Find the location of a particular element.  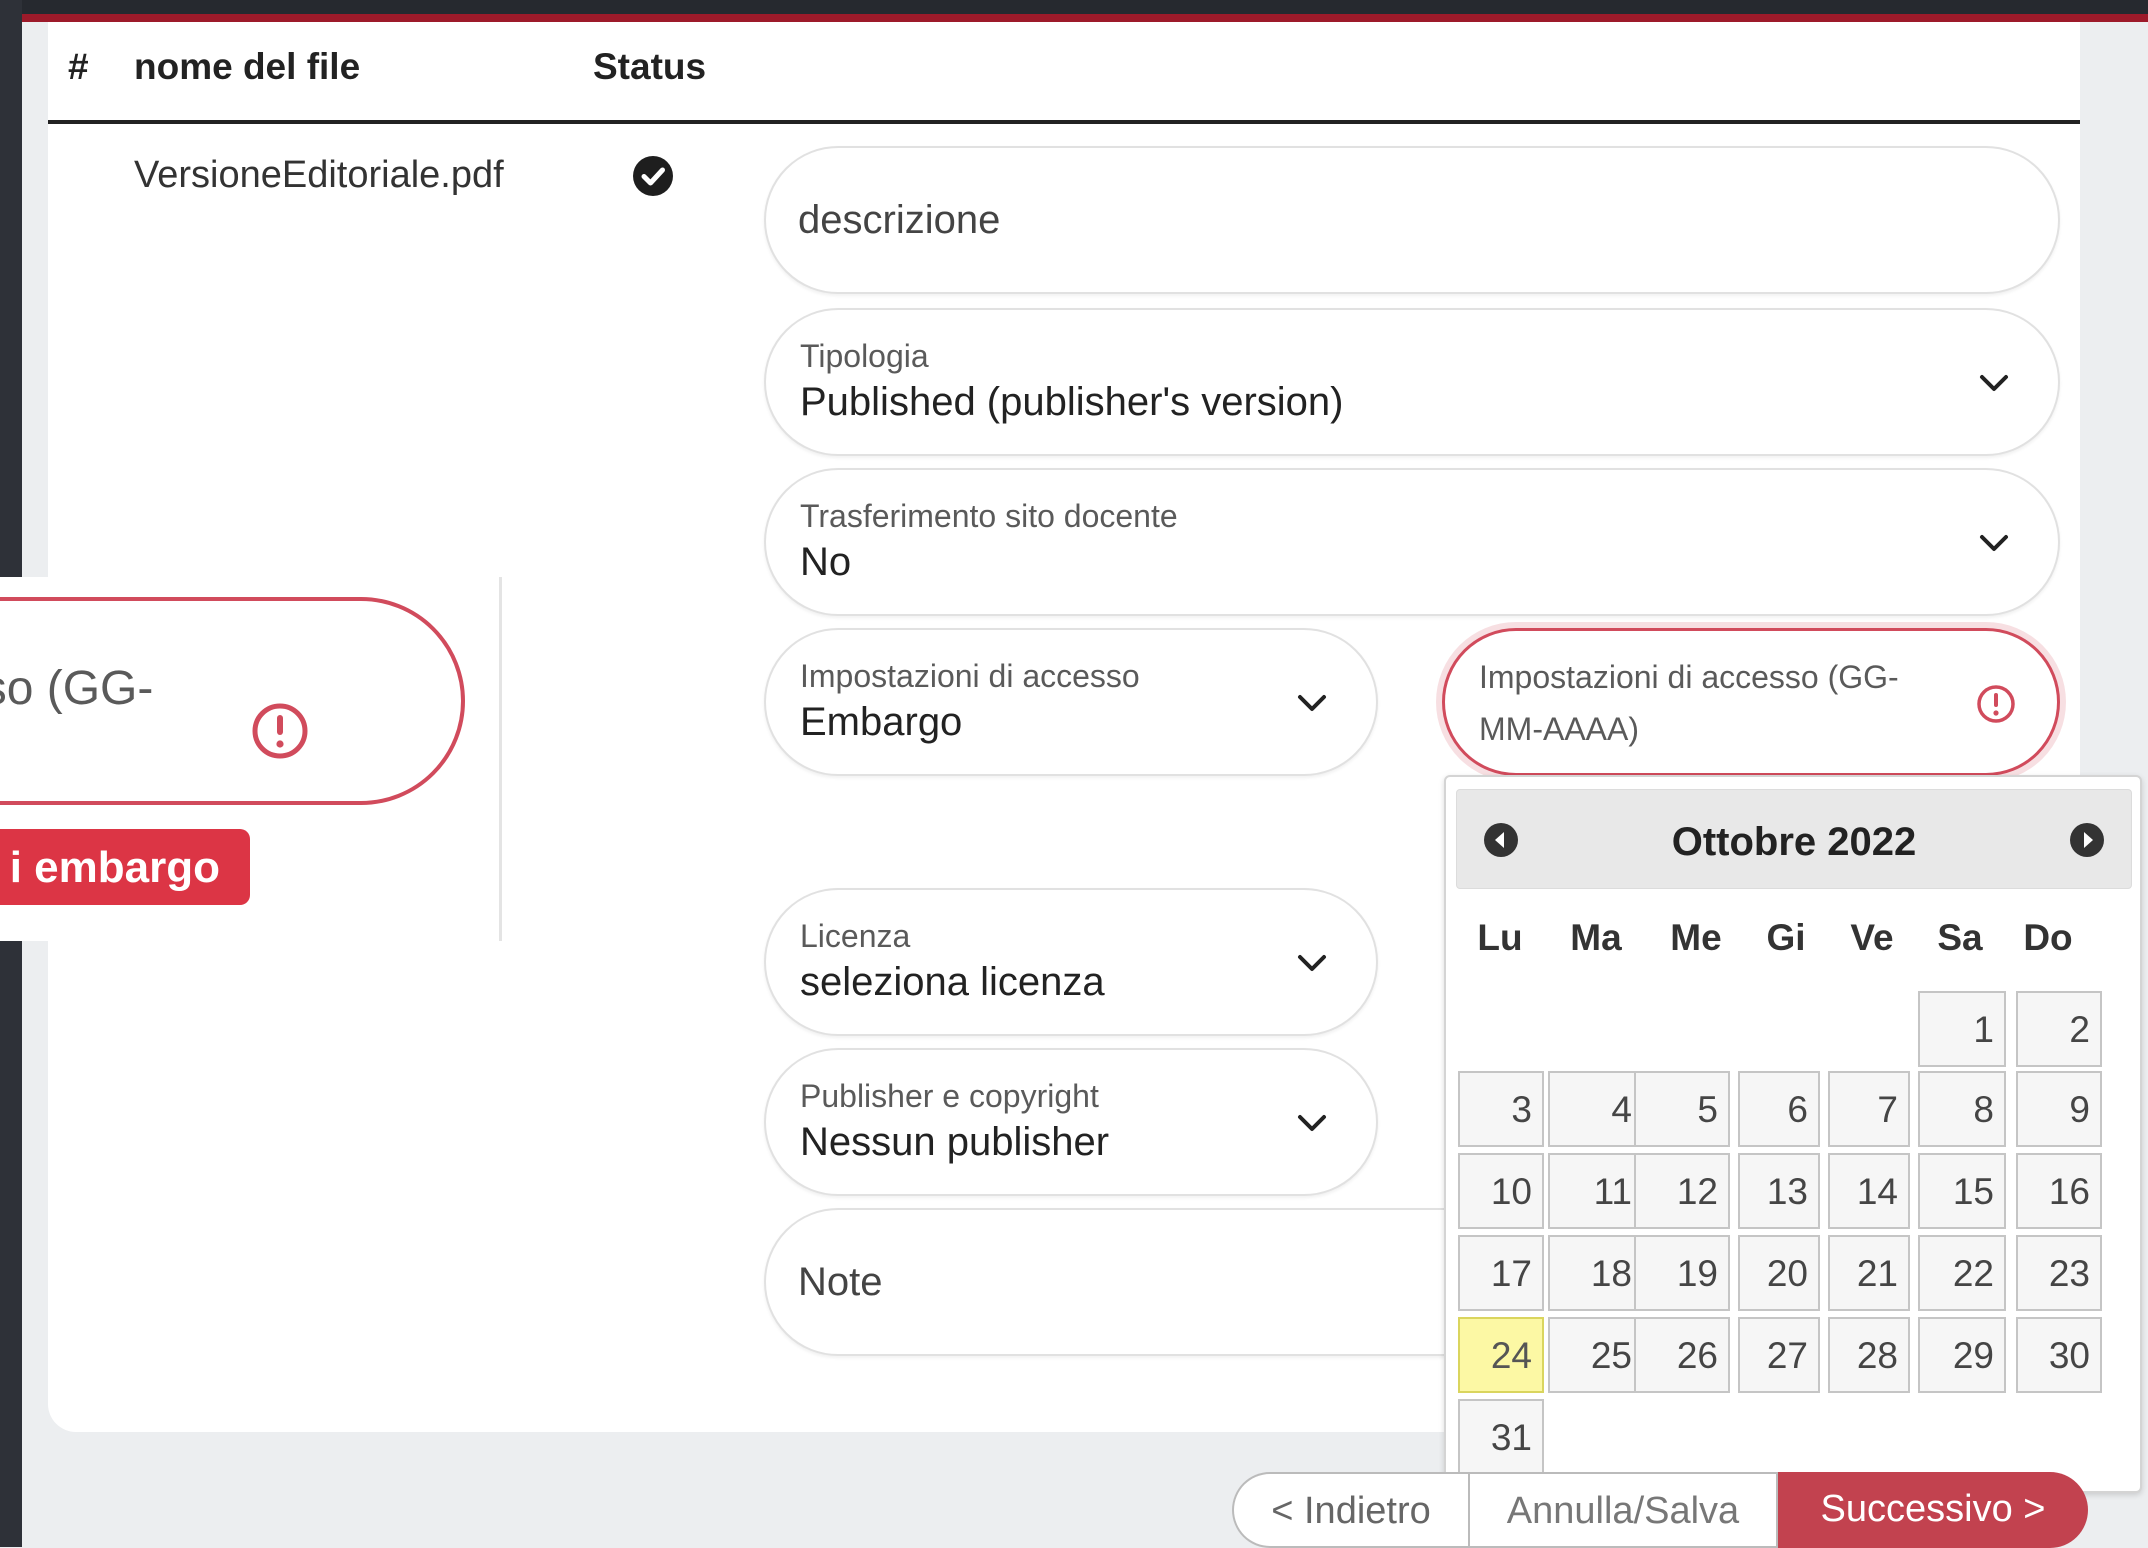

publisher-value: Nessun publisher is located at coordinates (955, 1142).